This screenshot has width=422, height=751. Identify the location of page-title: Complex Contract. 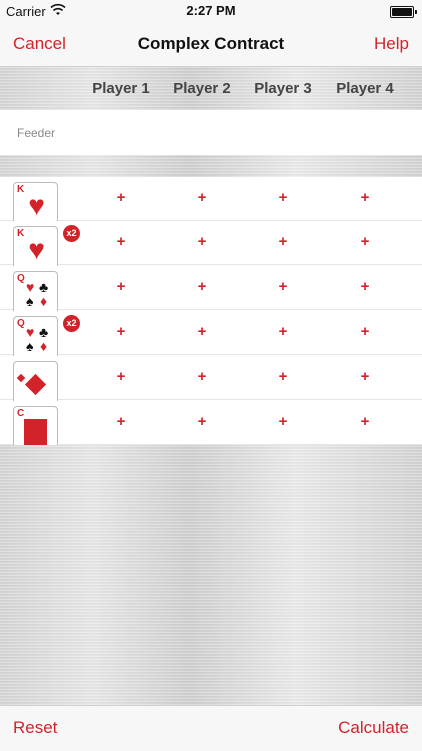
(211, 43).